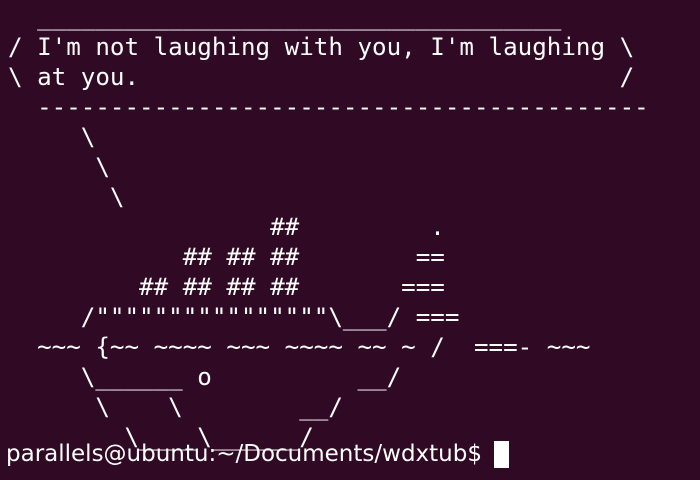 The height and width of the screenshot is (480, 700). Describe the element at coordinates (244, 454) in the screenshot. I see `shell-prompt: parallels@ubuntu:~/Documents/wdxtub$` at that location.